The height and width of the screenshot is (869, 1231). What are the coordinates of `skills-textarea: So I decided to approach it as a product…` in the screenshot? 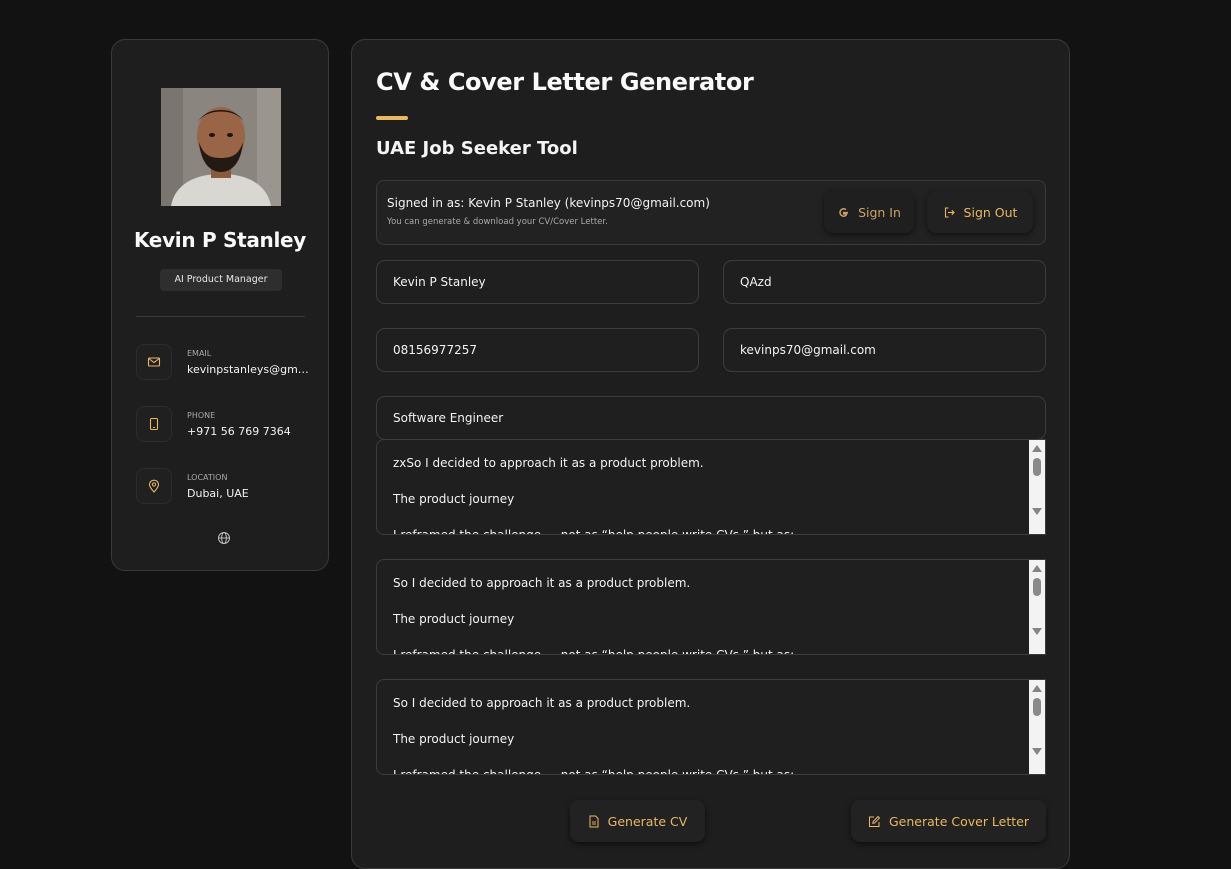 It's located at (711, 607).